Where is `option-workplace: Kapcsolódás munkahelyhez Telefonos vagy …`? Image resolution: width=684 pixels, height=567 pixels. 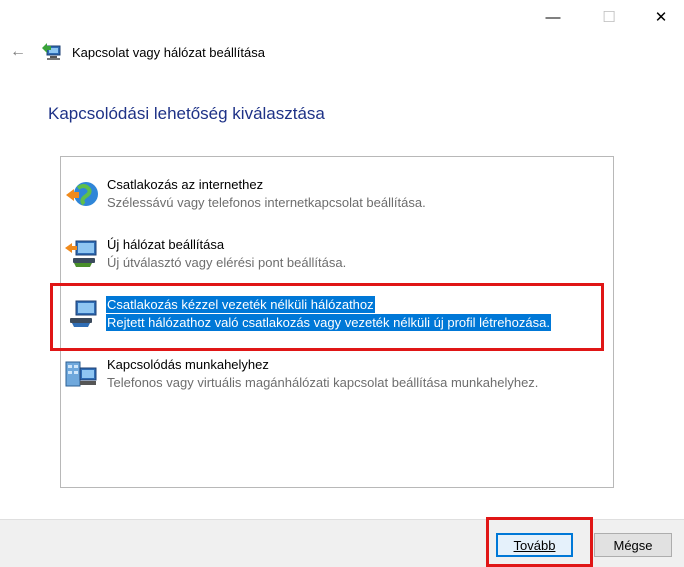
option-workplace: Kapcsolódás munkahelyhez Telefonos vagy … is located at coordinates (334, 374).